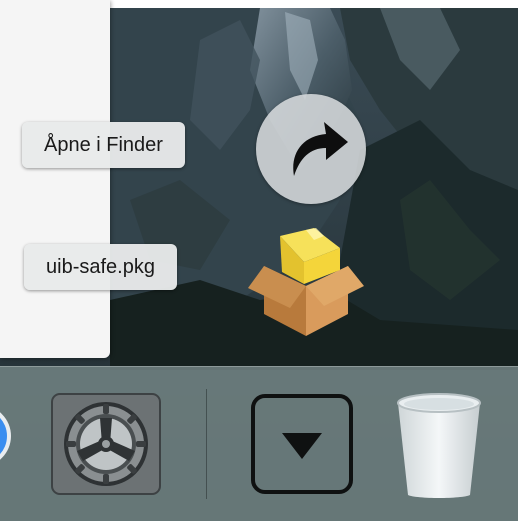 Image resolution: width=518 pixels, height=521 pixels. I want to click on uib-safe-pkg-label: uib-safe.pkg, so click(100, 267).